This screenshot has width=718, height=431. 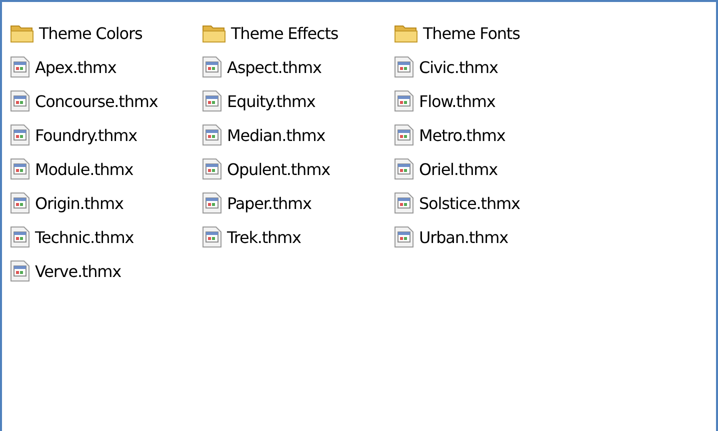 I want to click on file-item: Metro.thmx, so click(x=450, y=135).